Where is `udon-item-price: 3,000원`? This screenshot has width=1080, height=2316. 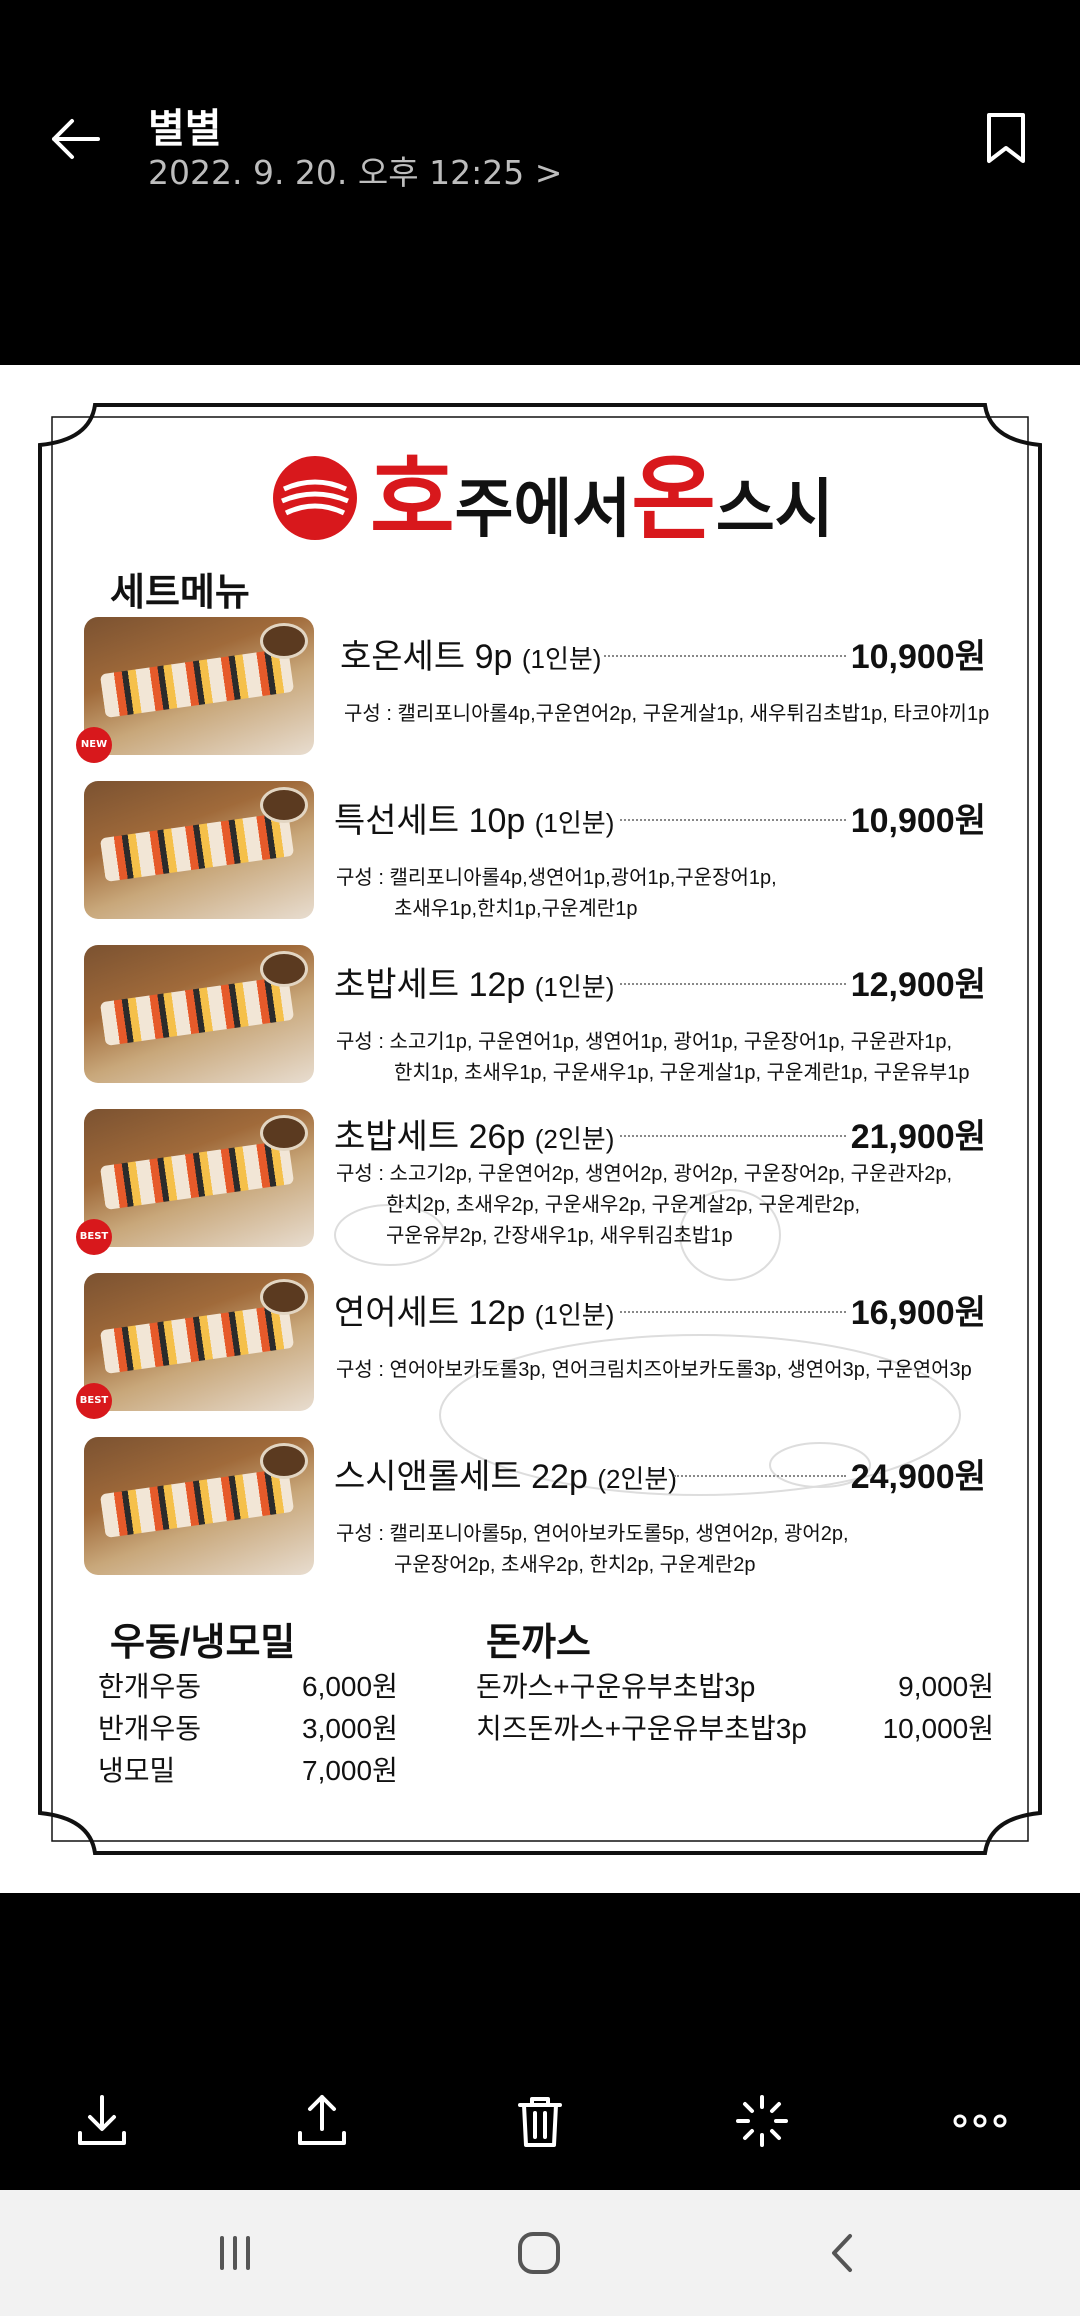 udon-item-price: 3,000원 is located at coordinates (350, 1728).